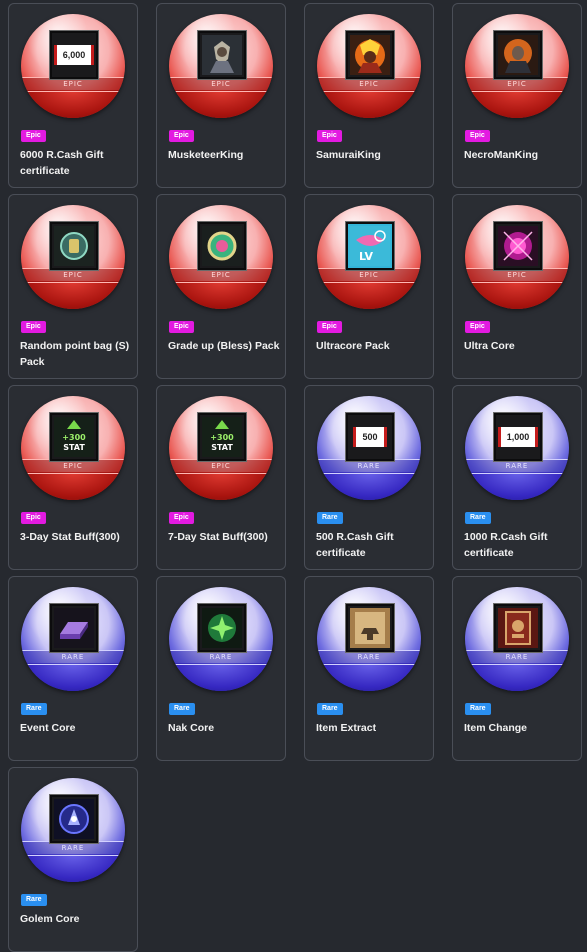  What do you see at coordinates (222, 628) in the screenshot?
I see `green-nak-core-icon` at bounding box center [222, 628].